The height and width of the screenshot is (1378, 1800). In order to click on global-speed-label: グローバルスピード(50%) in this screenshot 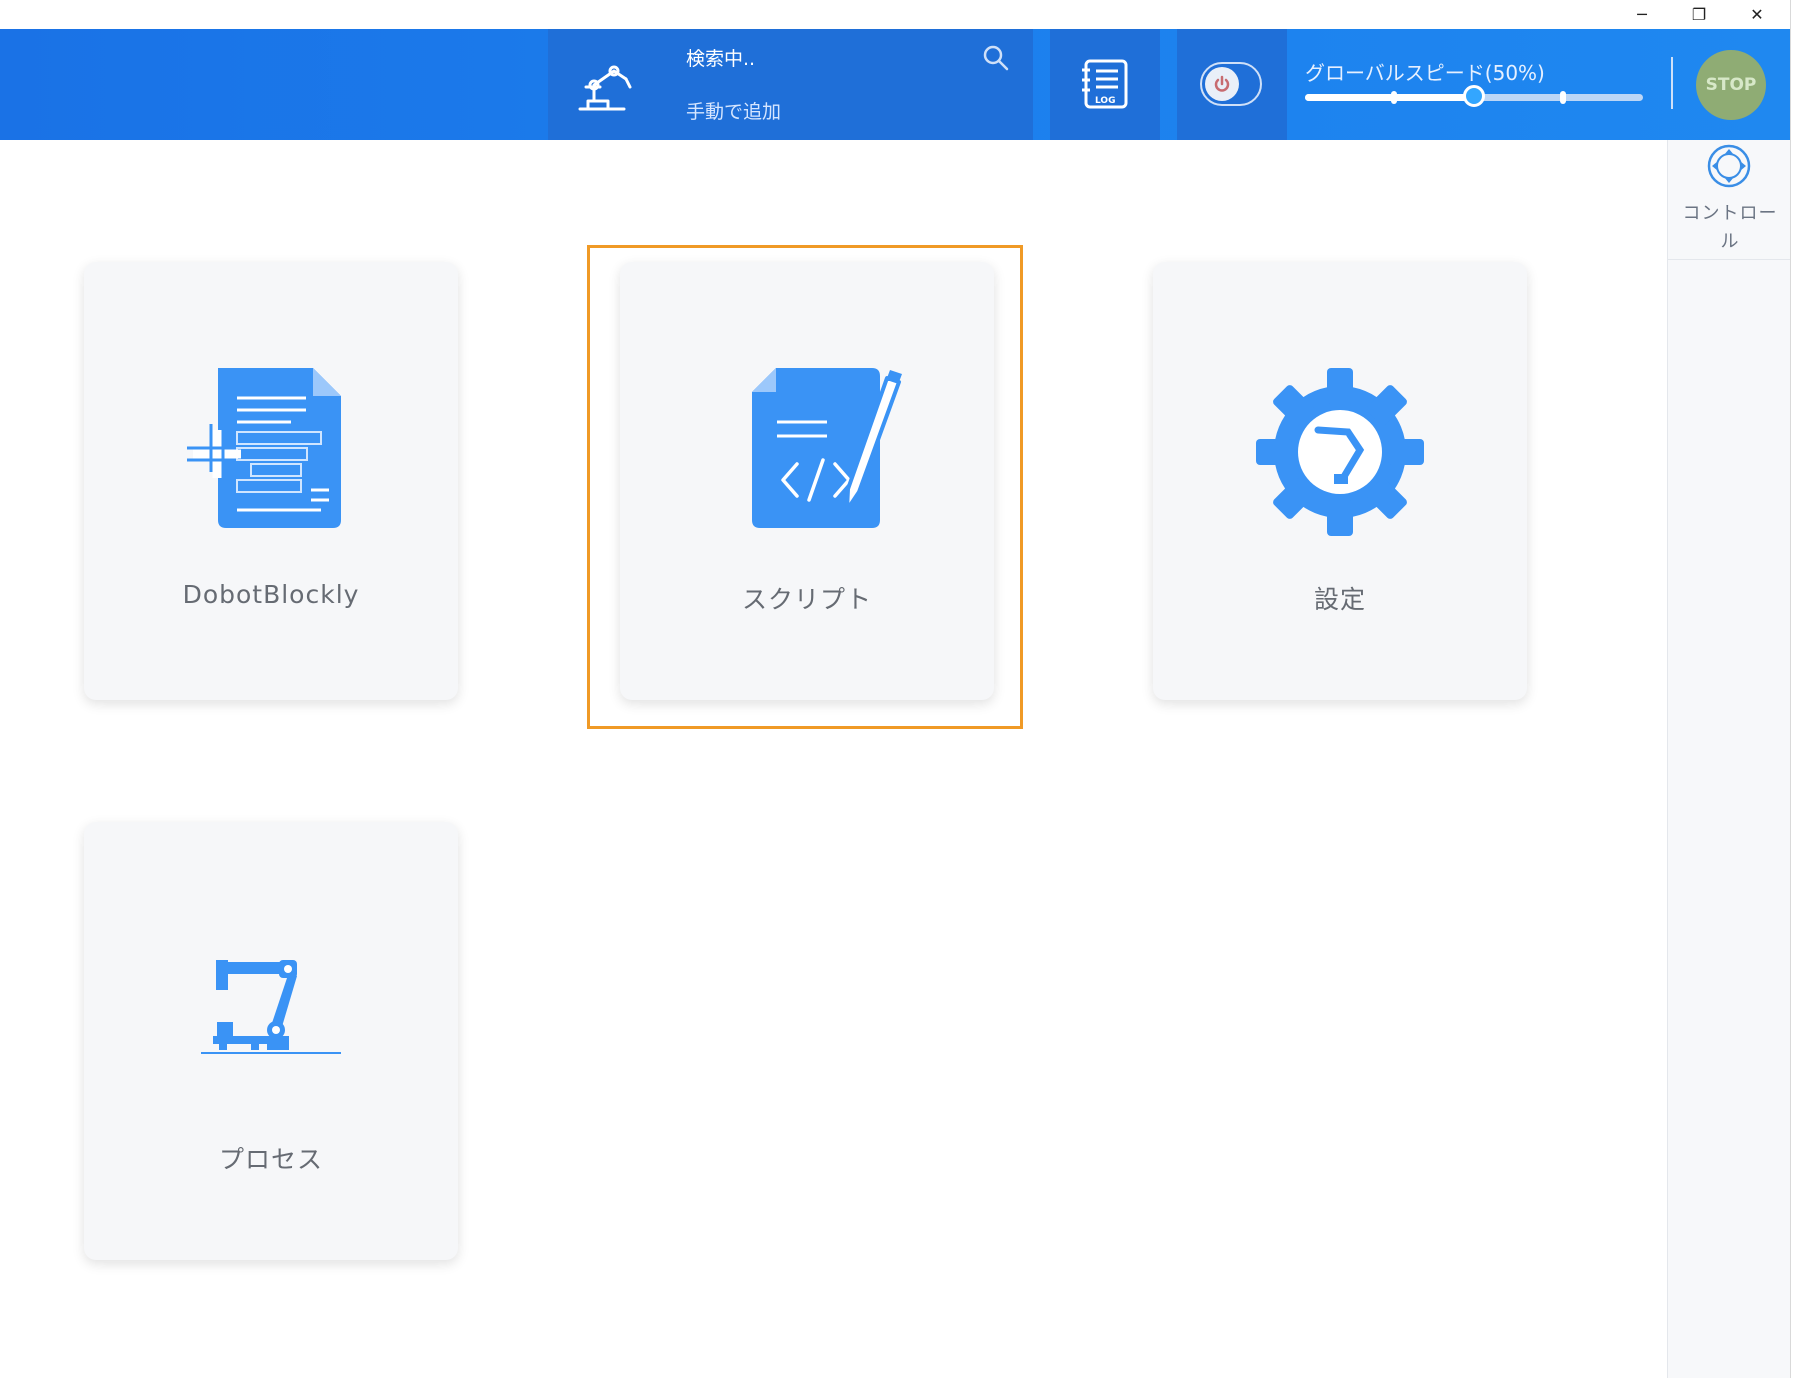, I will do `click(1425, 73)`.